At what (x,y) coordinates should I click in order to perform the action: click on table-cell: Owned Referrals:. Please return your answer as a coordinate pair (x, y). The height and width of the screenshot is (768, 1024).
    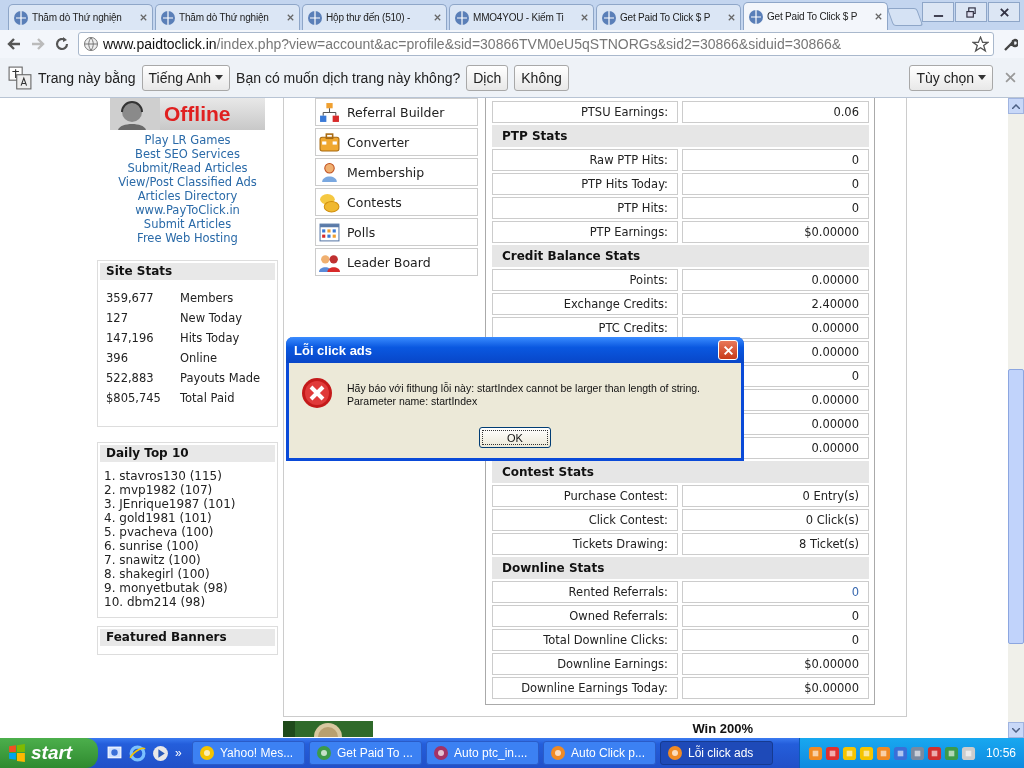
    Looking at the image, I should click on (585, 616).